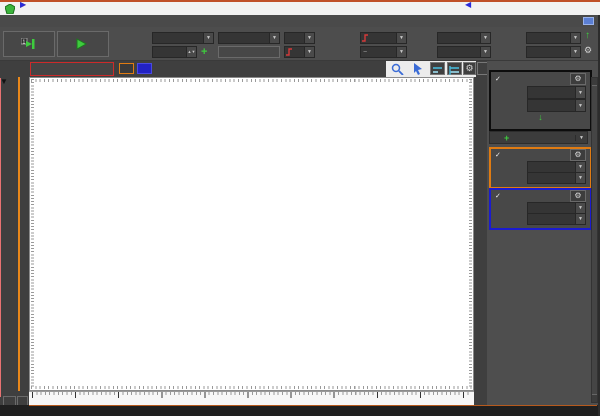  I want to click on scrollbar-bottom-cap, so click(594, 398).